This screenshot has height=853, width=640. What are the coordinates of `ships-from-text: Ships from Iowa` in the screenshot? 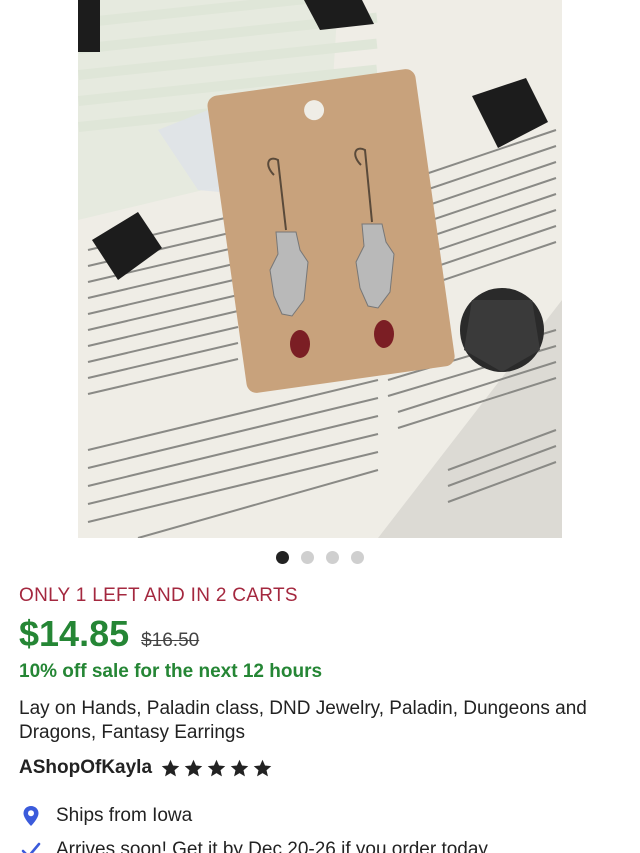 It's located at (124, 815).